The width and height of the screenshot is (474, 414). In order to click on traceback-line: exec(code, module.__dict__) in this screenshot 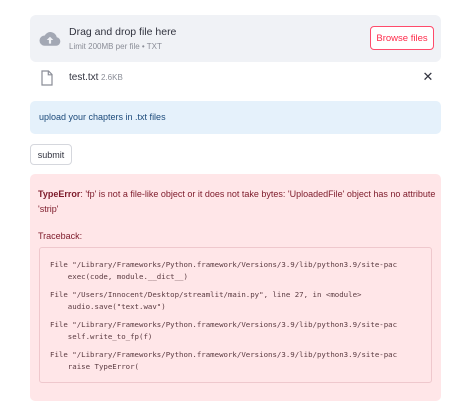, I will do `click(119, 276)`.